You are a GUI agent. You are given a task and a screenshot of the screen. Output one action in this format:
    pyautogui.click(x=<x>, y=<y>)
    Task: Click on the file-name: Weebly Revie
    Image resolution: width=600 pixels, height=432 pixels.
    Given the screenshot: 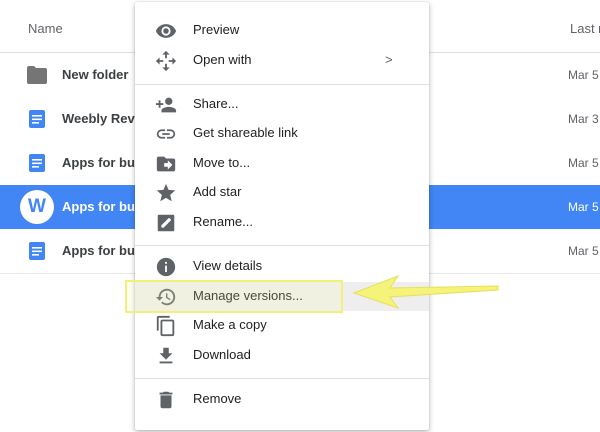 What is the action you would take?
    pyautogui.click(x=104, y=118)
    